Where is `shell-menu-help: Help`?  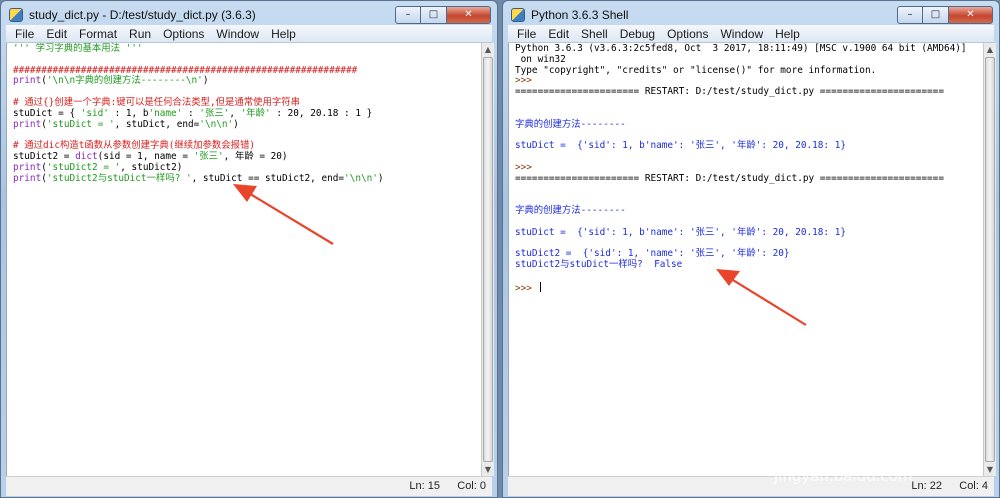
shell-menu-help: Help is located at coordinates (787, 34).